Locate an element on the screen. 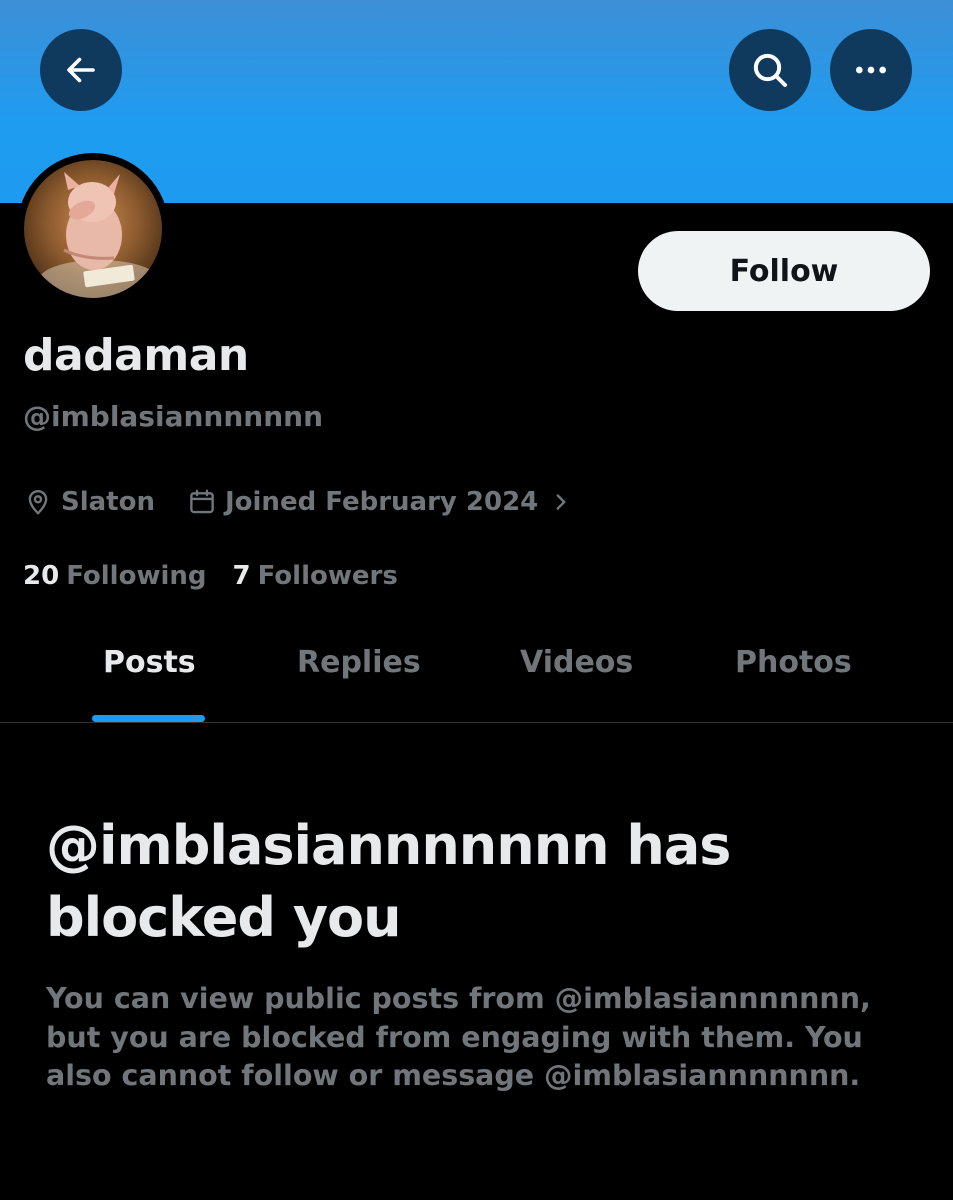 The width and height of the screenshot is (953, 1200). location-pin-icon is located at coordinates (38, 502).